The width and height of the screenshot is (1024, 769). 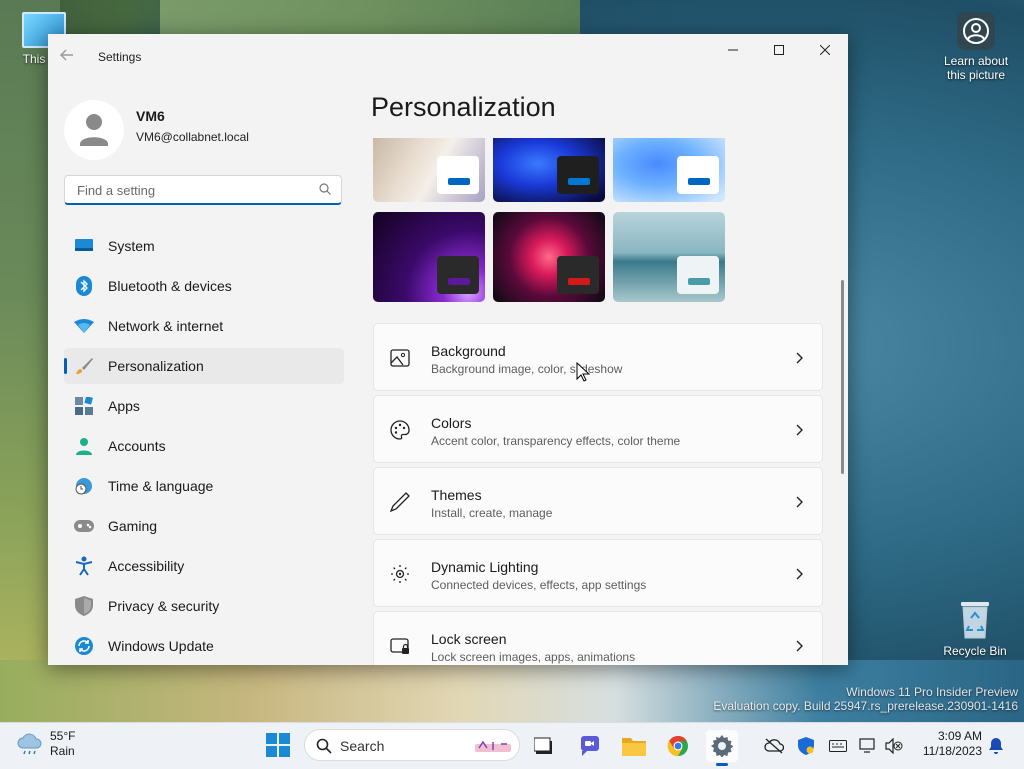 I want to click on sidebar-item-bluetooth-devices: Bluetooth & devices, so click(x=204, y=286).